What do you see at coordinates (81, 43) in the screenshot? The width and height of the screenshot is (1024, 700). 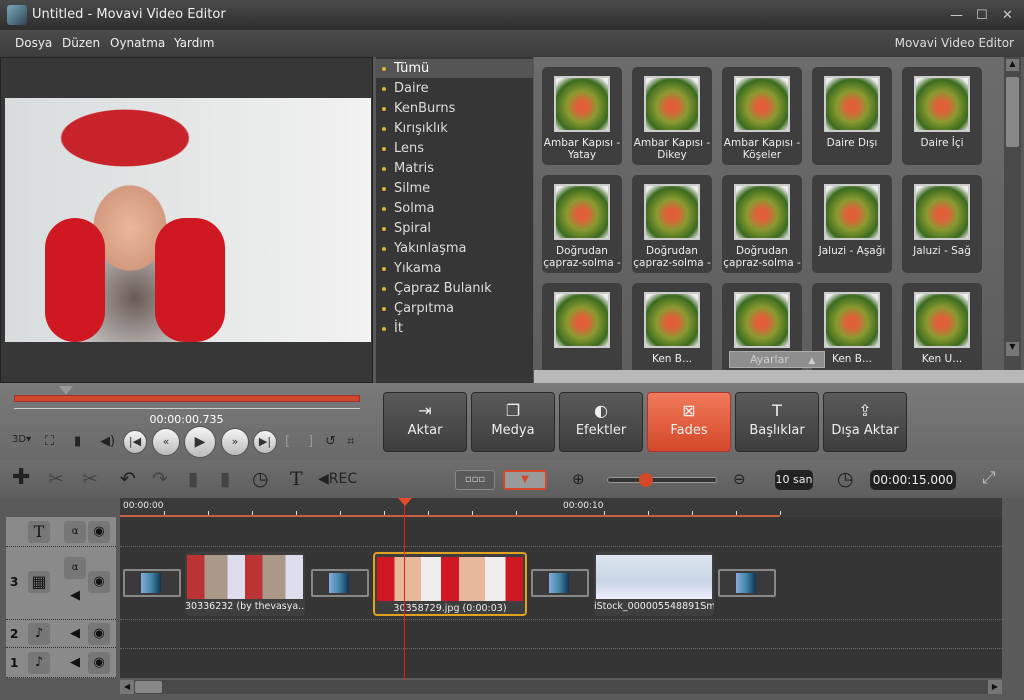 I see `menu-duzen: Düzen` at bounding box center [81, 43].